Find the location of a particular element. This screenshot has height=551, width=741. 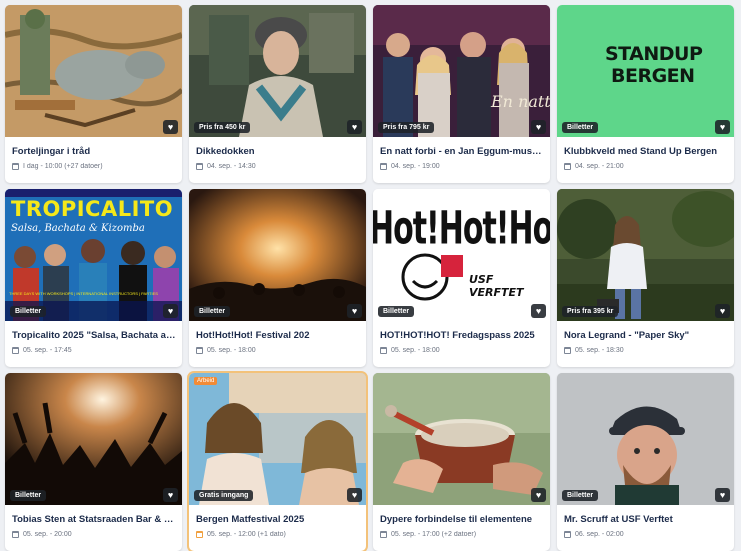

free-entry-badge: Gratis inngang is located at coordinates (224, 495).